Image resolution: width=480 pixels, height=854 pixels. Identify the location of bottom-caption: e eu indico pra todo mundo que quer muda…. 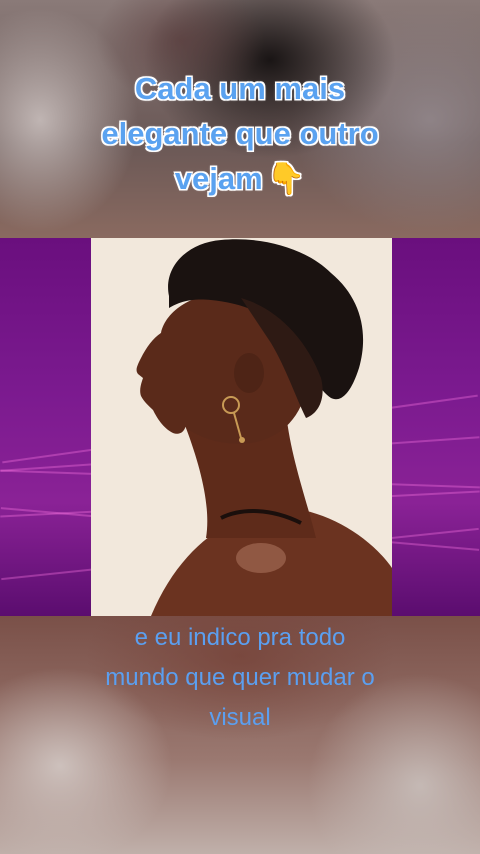
(240, 678).